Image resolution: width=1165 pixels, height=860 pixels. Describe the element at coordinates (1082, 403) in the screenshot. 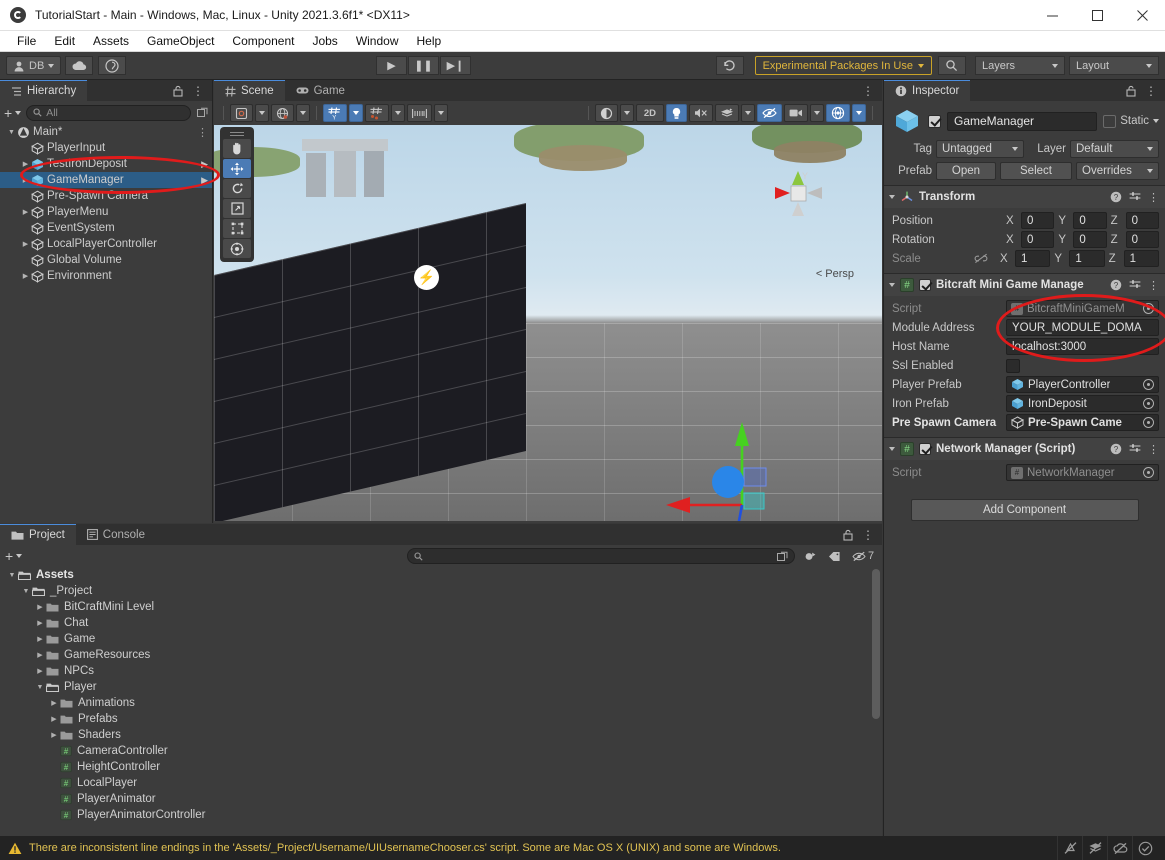

I see `iron-prefab-field: IronDeposit` at that location.